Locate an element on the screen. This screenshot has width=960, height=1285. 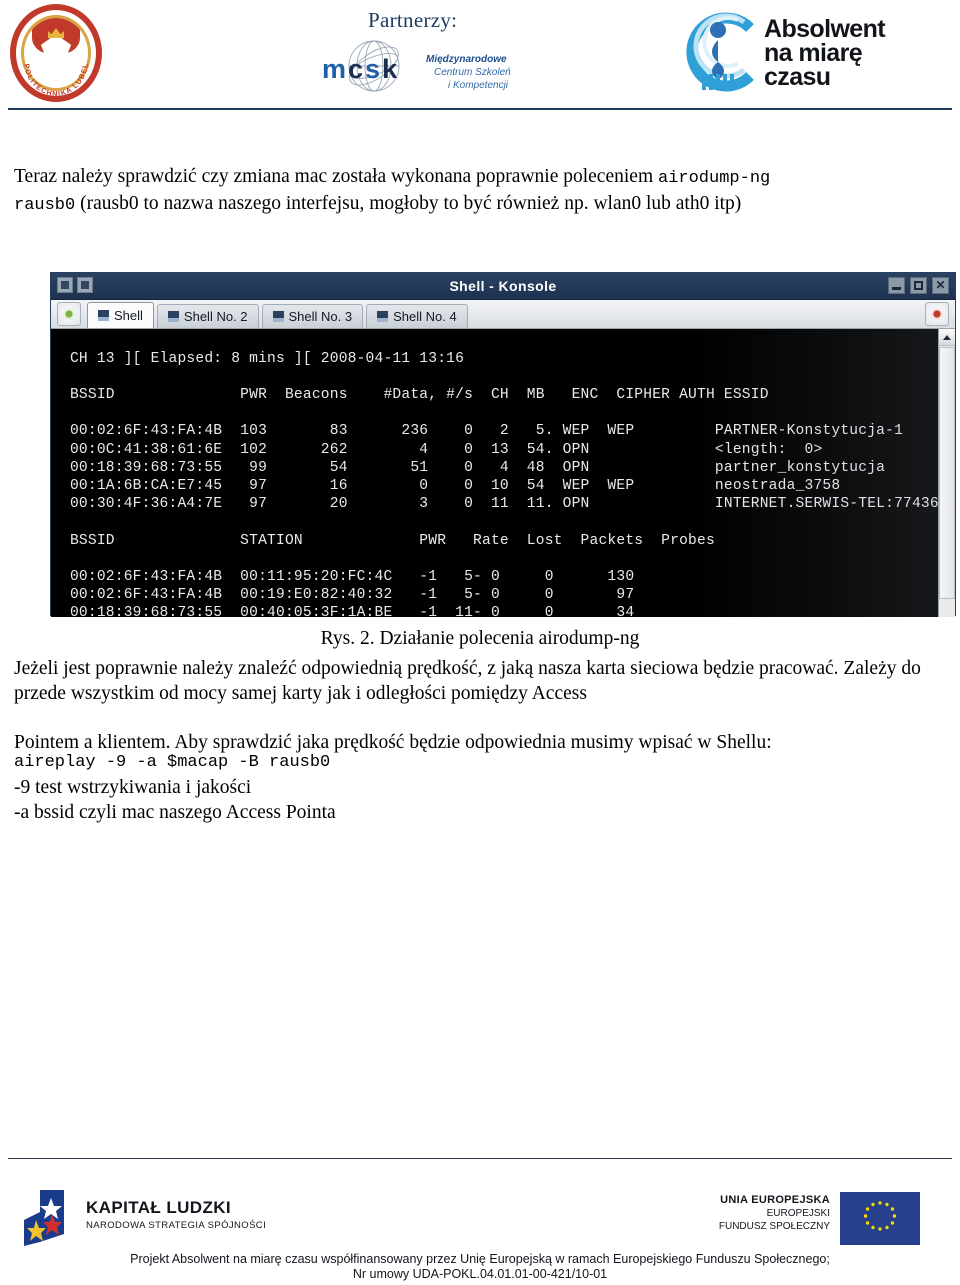
option-note-a: -a bssid czyli mac naszego Access Pointa is located at coordinates (175, 812).